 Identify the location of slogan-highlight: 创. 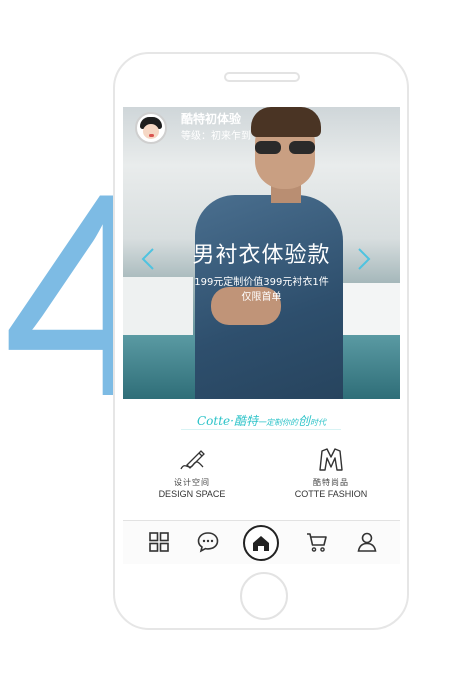
(303, 421).